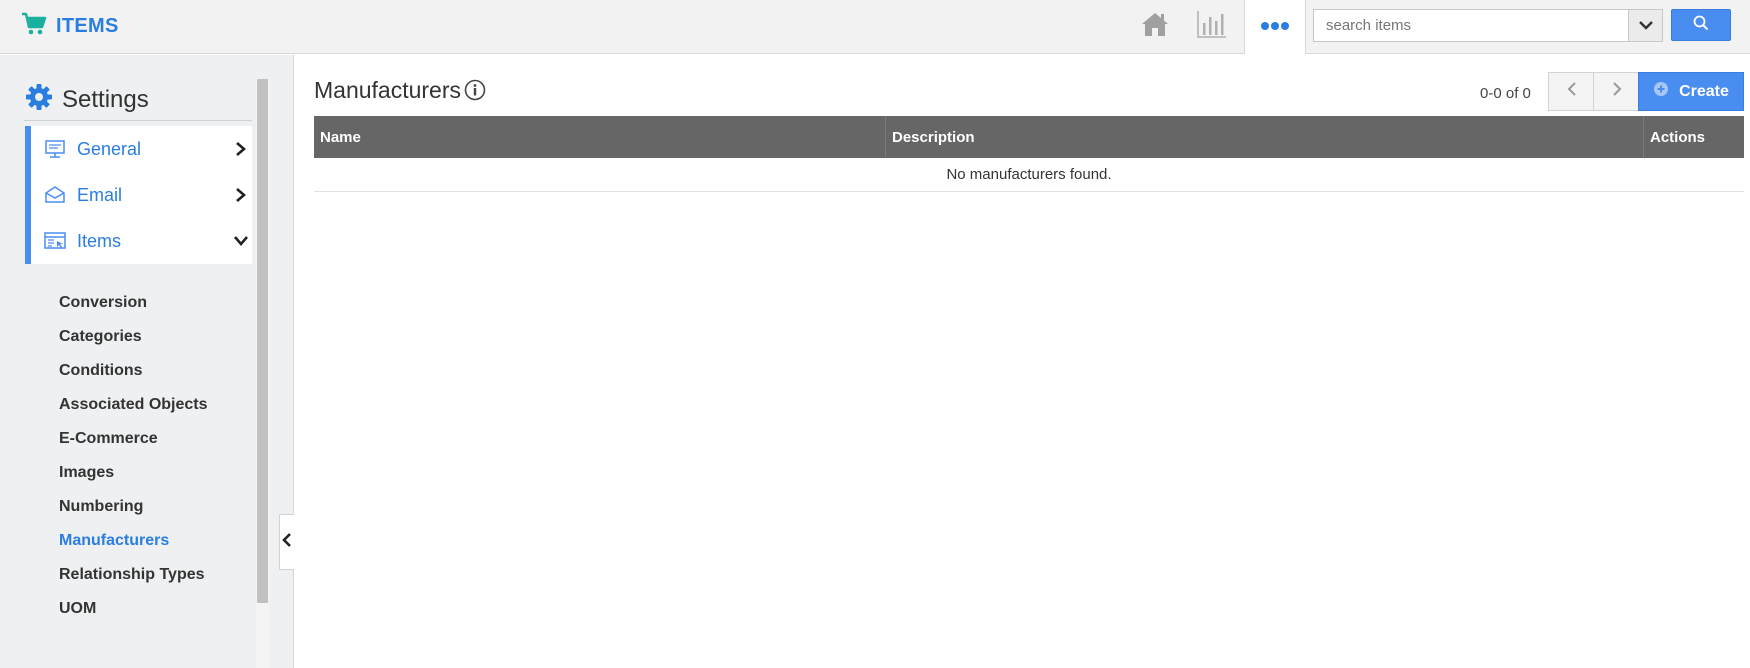  What do you see at coordinates (103, 303) in the screenshot?
I see `sidebar-item-conversion: Conversion` at bounding box center [103, 303].